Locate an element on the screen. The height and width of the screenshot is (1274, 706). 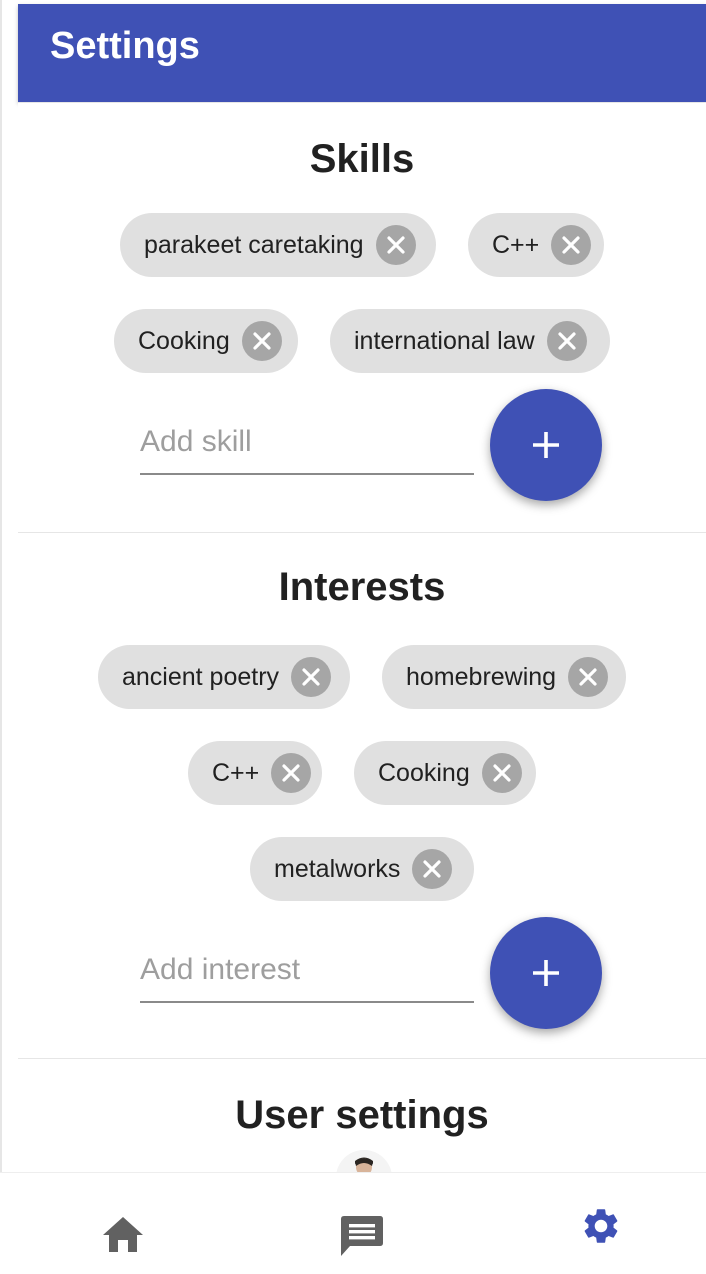
skill-chip: international law is located at coordinates (470, 341).